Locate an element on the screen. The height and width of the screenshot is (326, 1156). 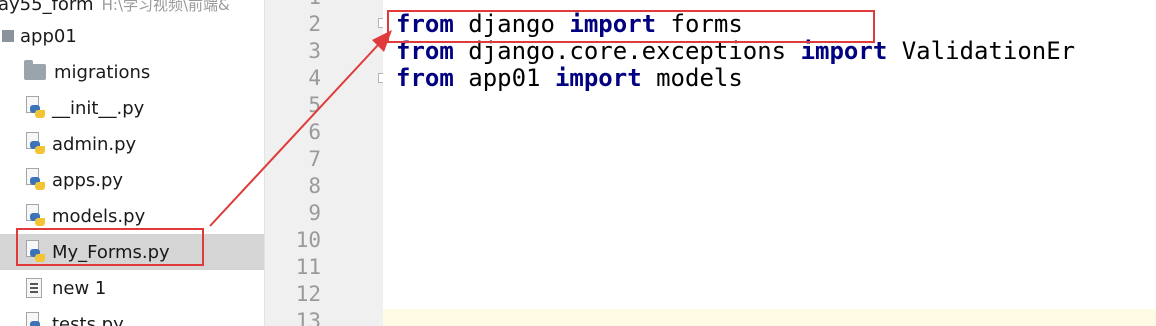
tree-item-label: new 1 is located at coordinates (79, 288).